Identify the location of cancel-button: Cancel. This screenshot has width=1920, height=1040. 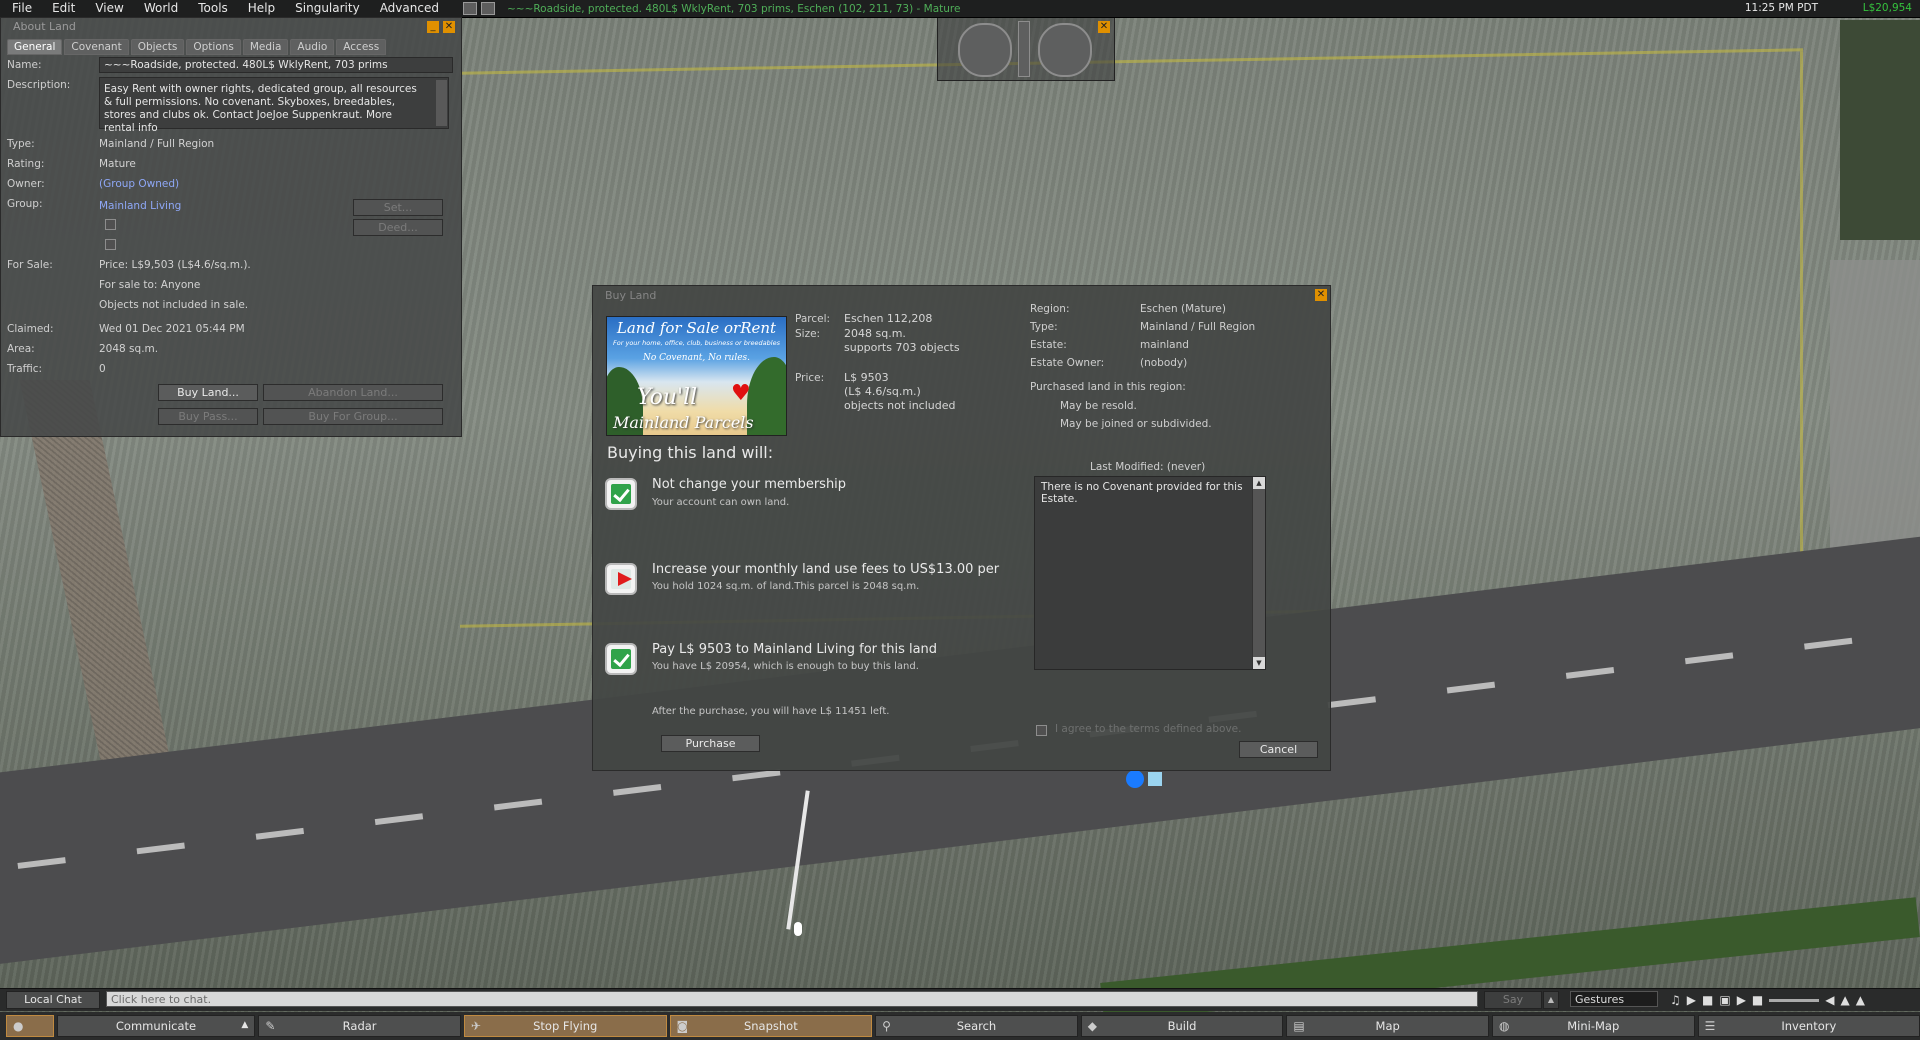
(1278, 749).